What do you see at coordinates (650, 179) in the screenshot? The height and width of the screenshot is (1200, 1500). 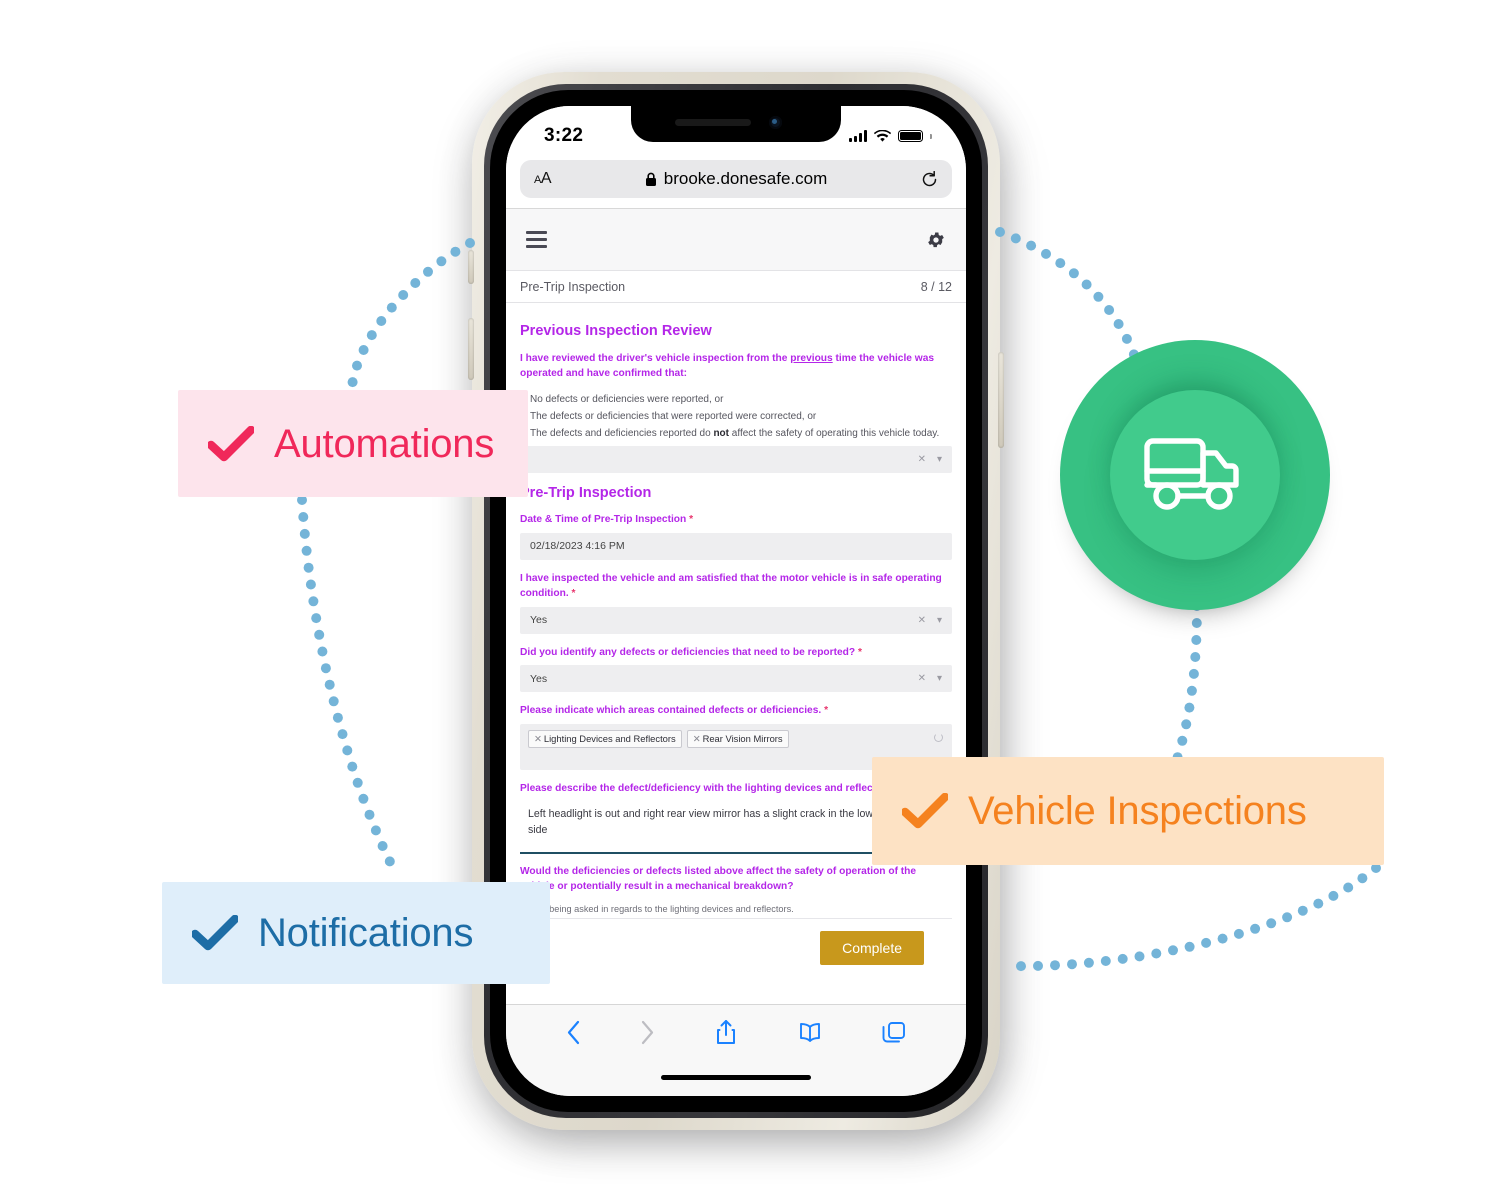 I see `lock-icon` at bounding box center [650, 179].